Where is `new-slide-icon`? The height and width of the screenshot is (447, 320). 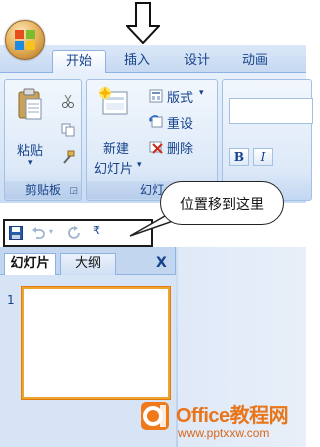
new-slide-icon is located at coordinates (113, 101).